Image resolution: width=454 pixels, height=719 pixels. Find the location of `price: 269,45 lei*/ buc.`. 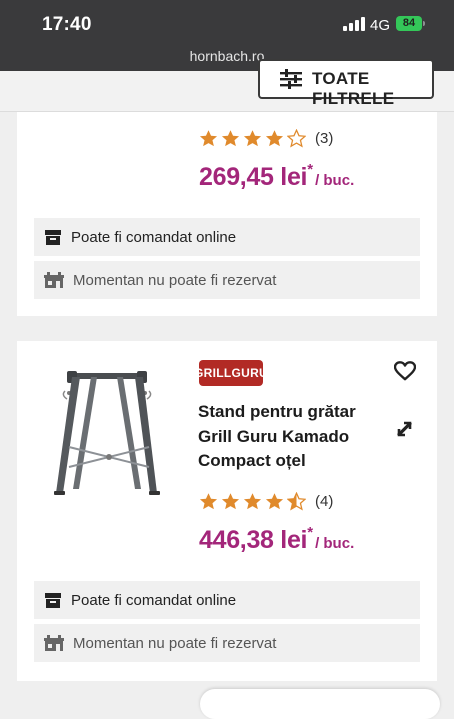

price: 269,45 lei*/ buc. is located at coordinates (277, 176).